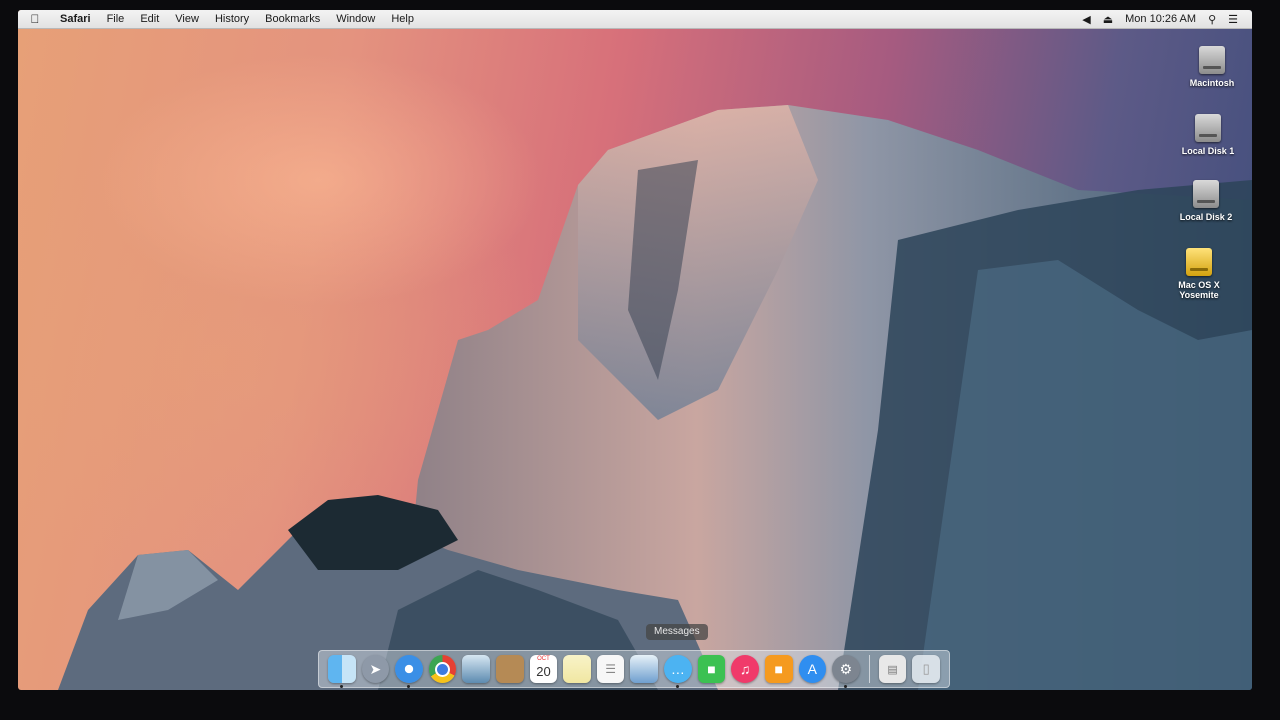 This screenshot has width=1280, height=720. I want to click on menu-file: File, so click(116, 19).